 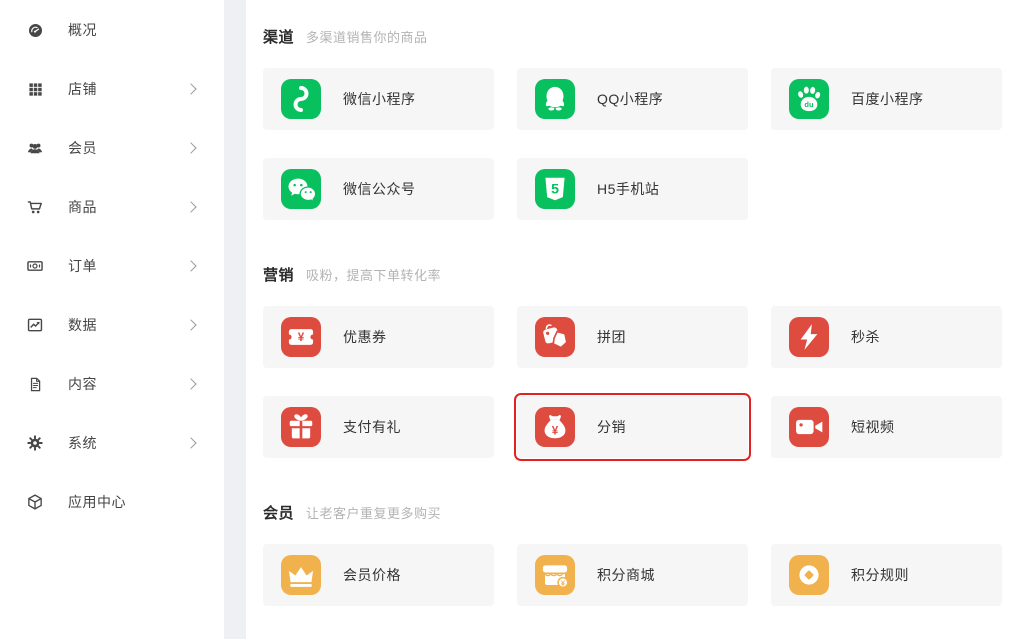 I want to click on section-subtitle: 吸粉，提高下单转化率, so click(x=374, y=275).